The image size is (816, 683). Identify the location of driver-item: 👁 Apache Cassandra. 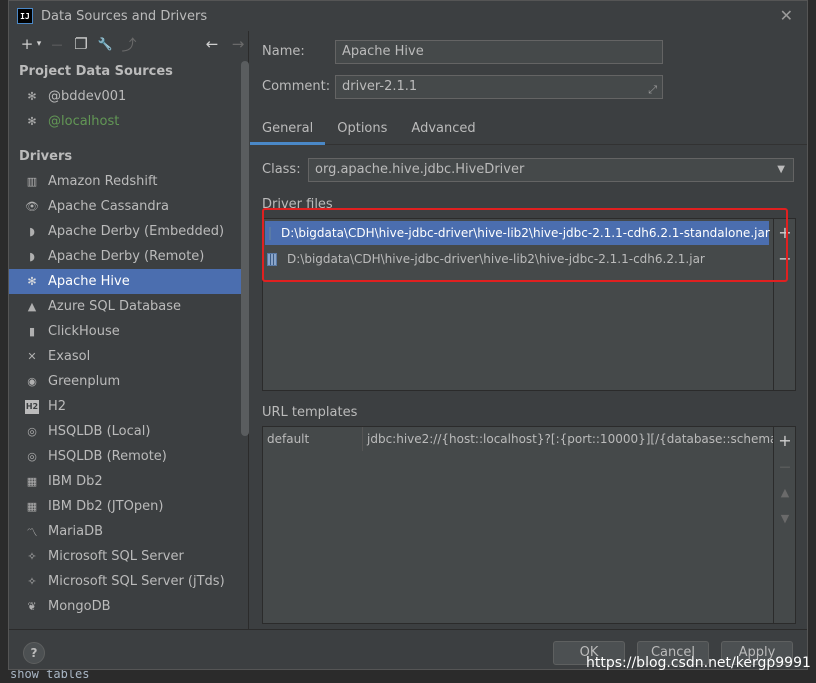
(125, 206).